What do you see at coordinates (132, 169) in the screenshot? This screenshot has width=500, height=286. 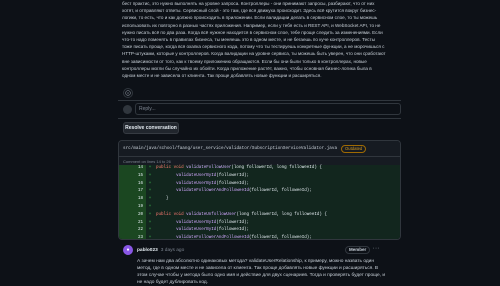 I see `line-number: 14` at bounding box center [132, 169].